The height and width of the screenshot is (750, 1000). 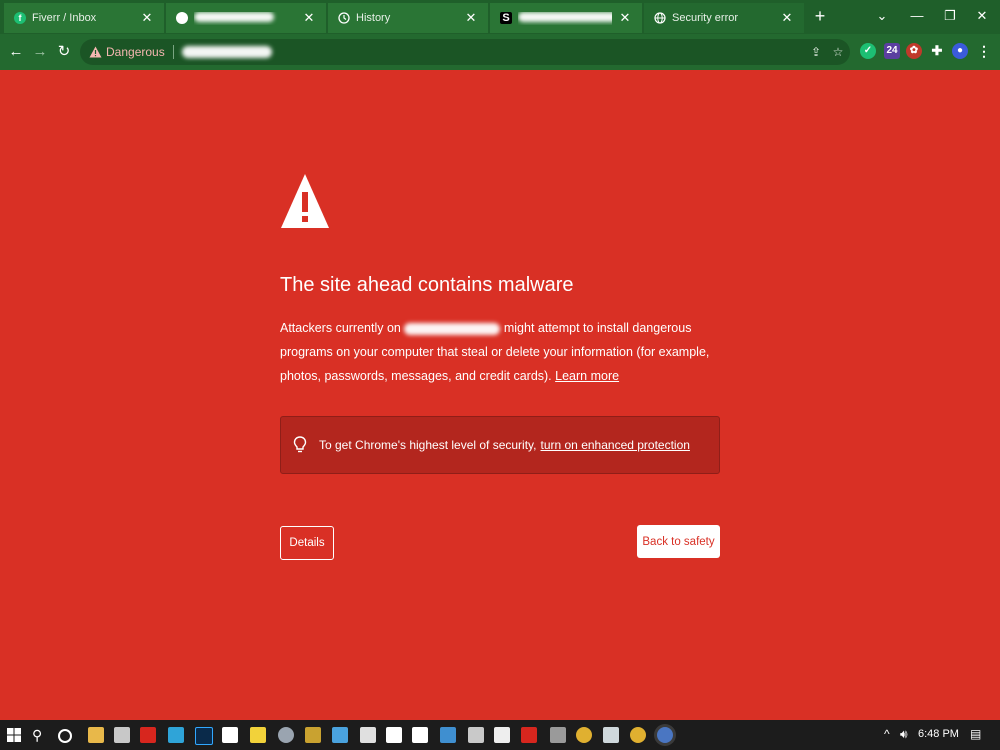 What do you see at coordinates (937, 51) in the screenshot?
I see `extensions-puzzle-icon: ✚` at bounding box center [937, 51].